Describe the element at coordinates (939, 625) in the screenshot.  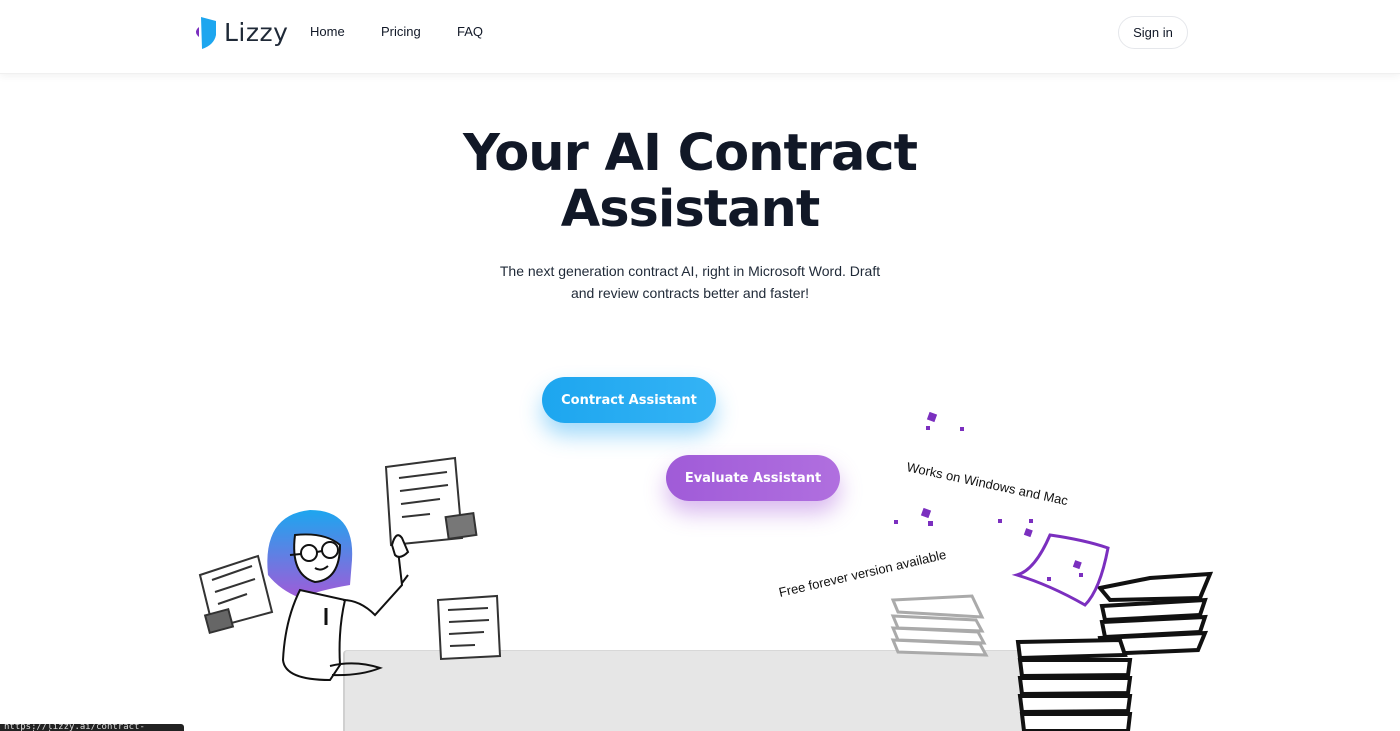
I see `paper-stack-grey` at that location.